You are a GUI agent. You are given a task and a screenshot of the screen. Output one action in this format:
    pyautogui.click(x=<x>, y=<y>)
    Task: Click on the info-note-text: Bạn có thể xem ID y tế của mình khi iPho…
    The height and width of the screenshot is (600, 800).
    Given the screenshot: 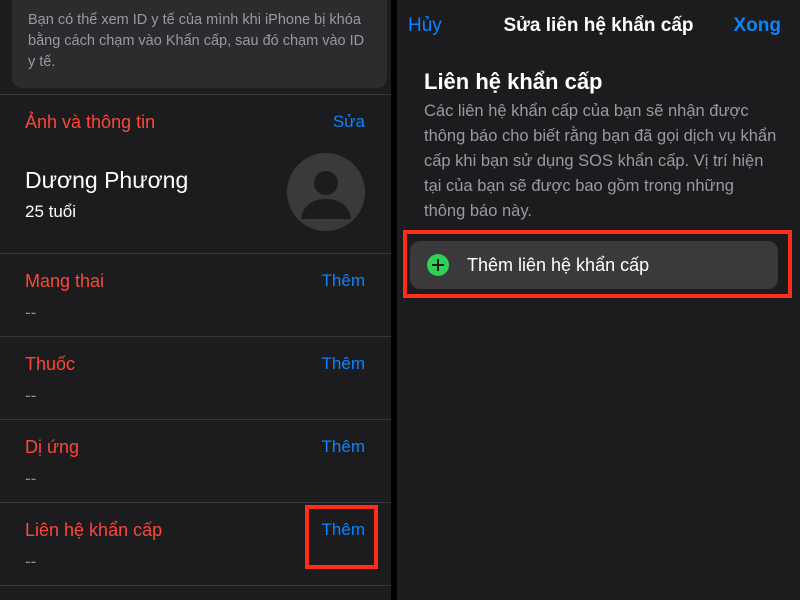 What is the action you would take?
    pyautogui.click(x=196, y=41)
    